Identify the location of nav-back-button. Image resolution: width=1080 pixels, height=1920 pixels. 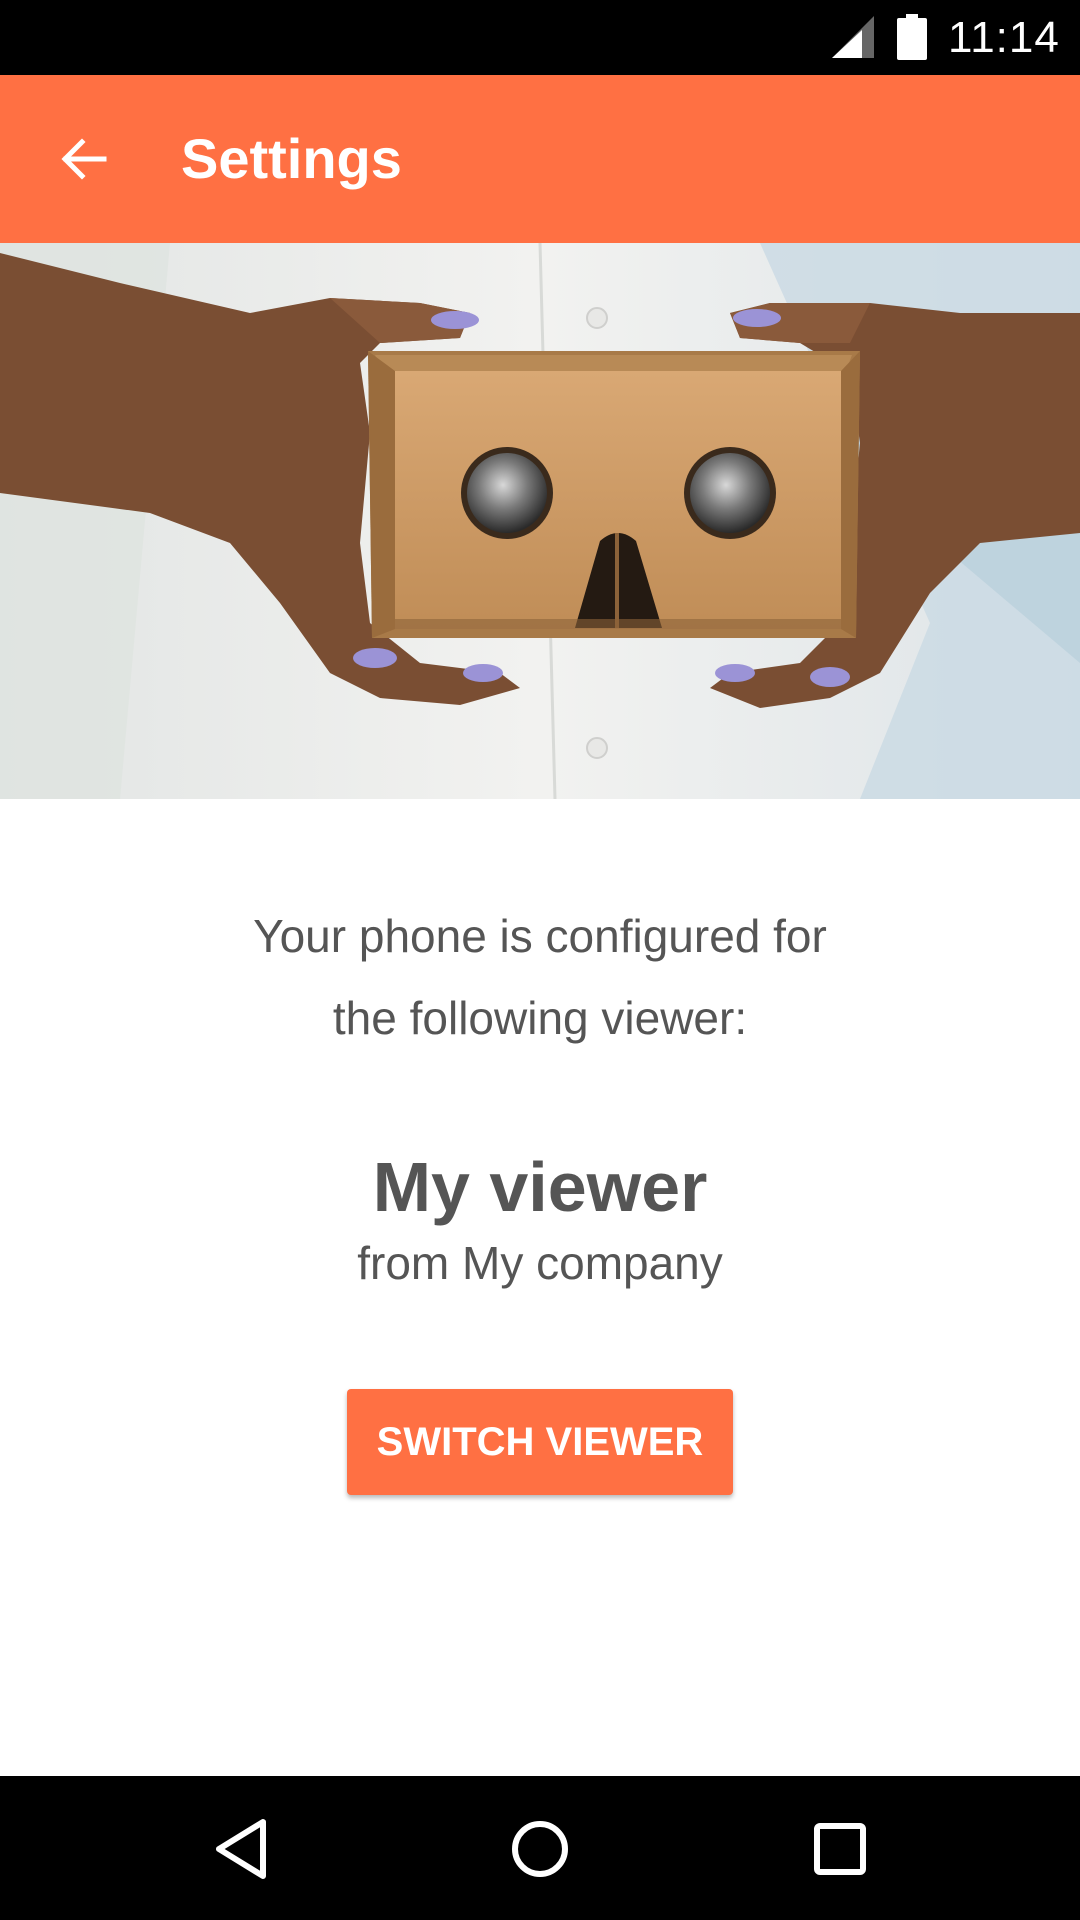
(241, 1849).